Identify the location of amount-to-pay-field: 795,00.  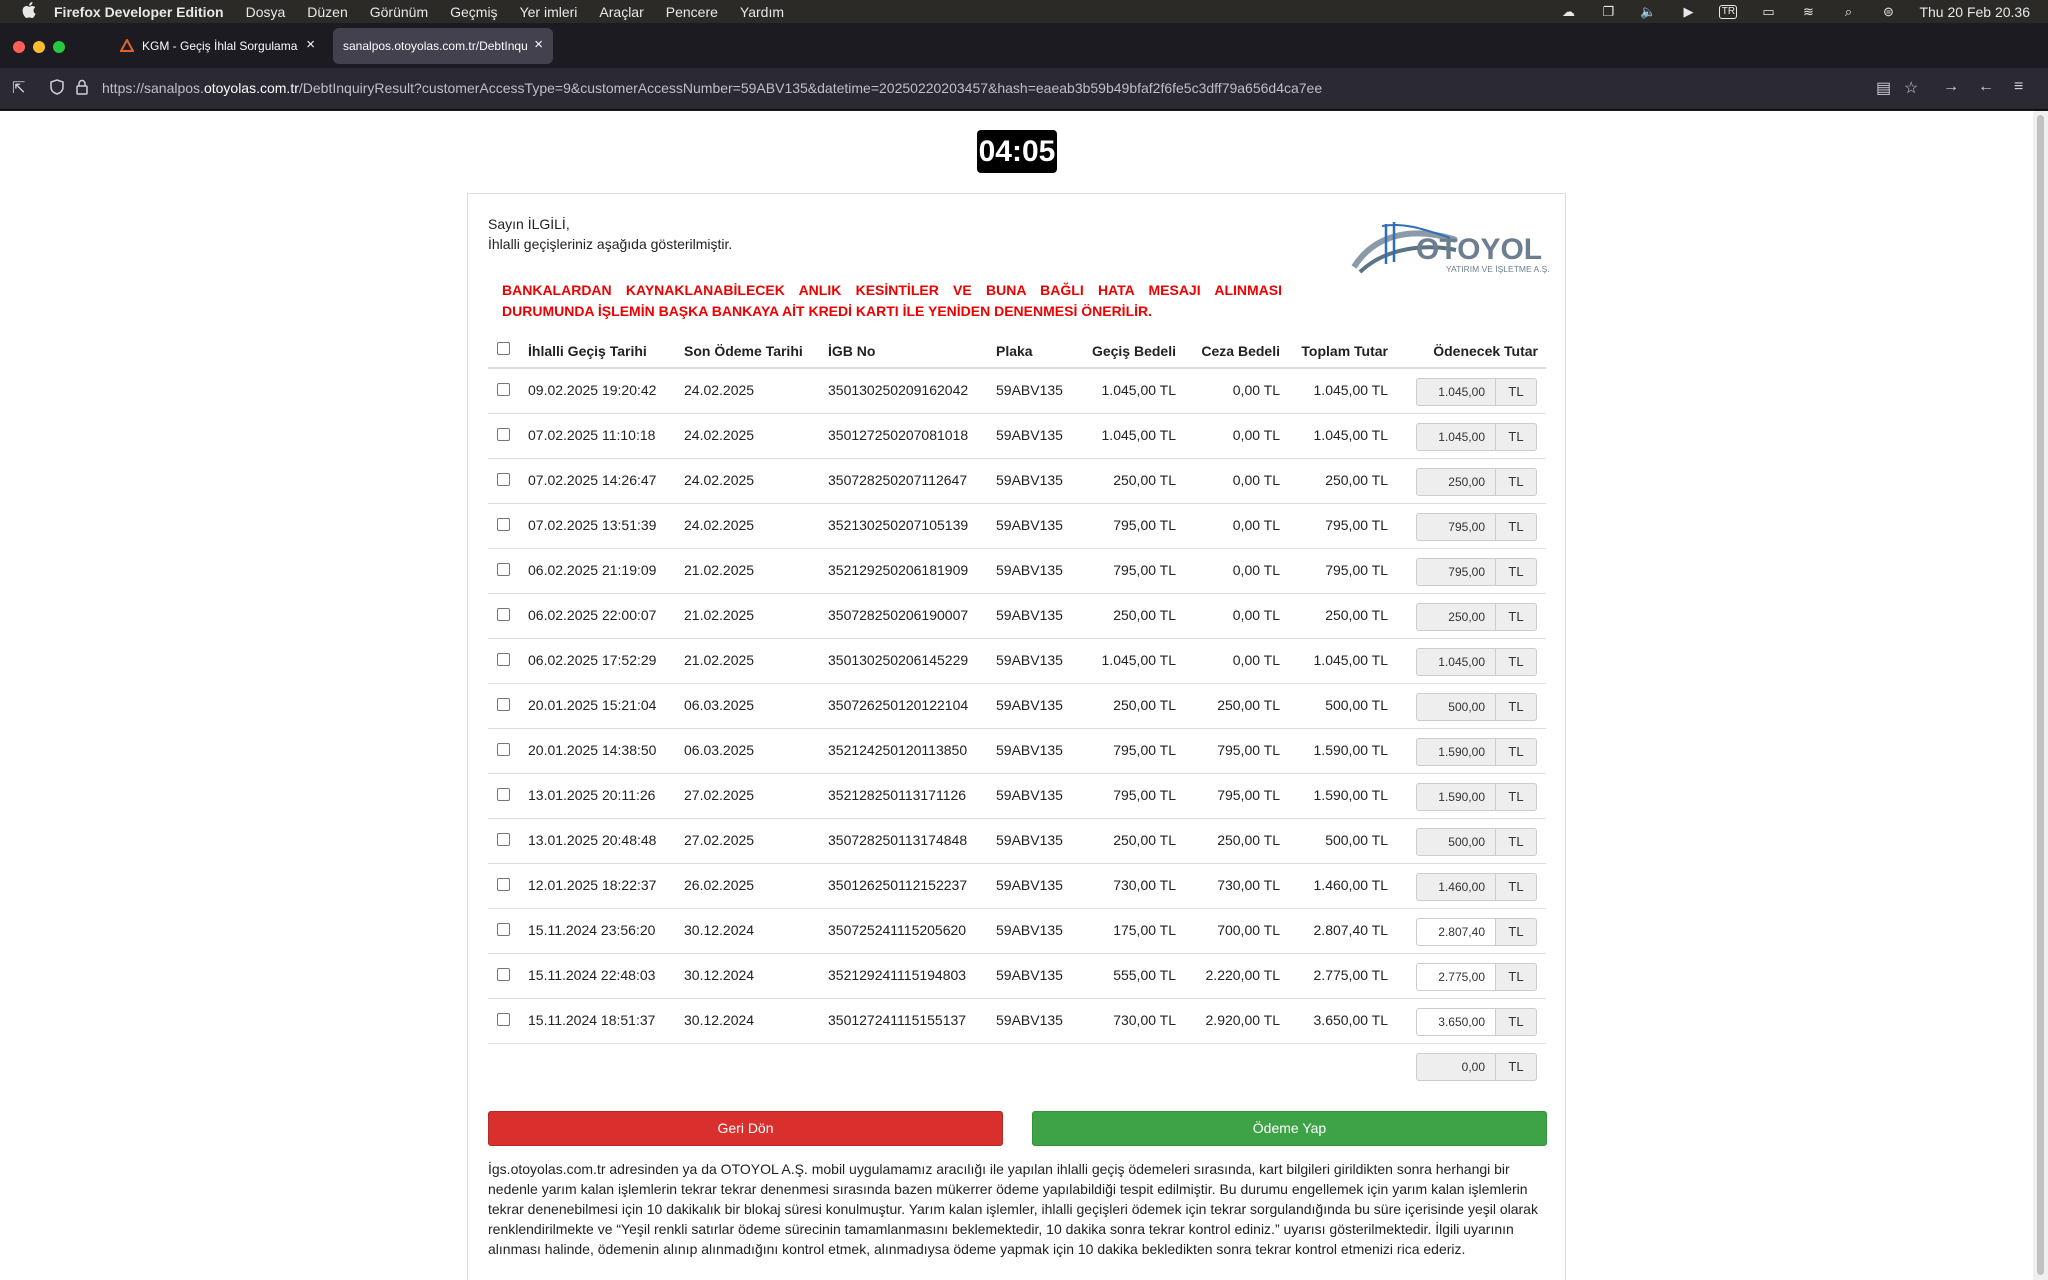
(1456, 572).